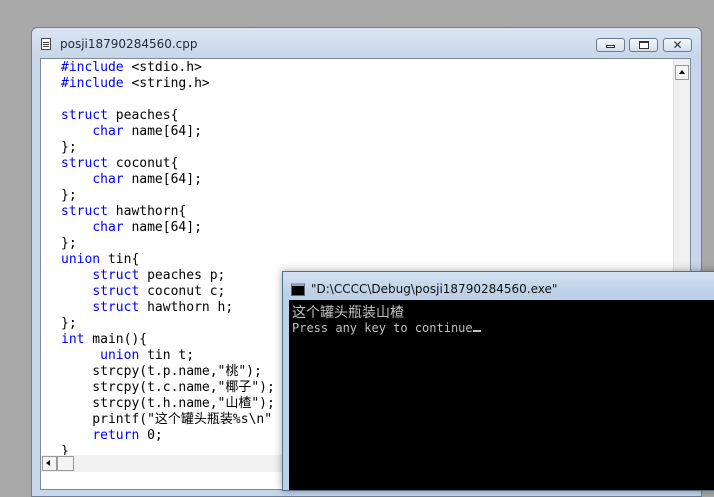 The image size is (714, 497). What do you see at coordinates (163, 307) in the screenshot?
I see `code-line: struct hawthorn h;` at bounding box center [163, 307].